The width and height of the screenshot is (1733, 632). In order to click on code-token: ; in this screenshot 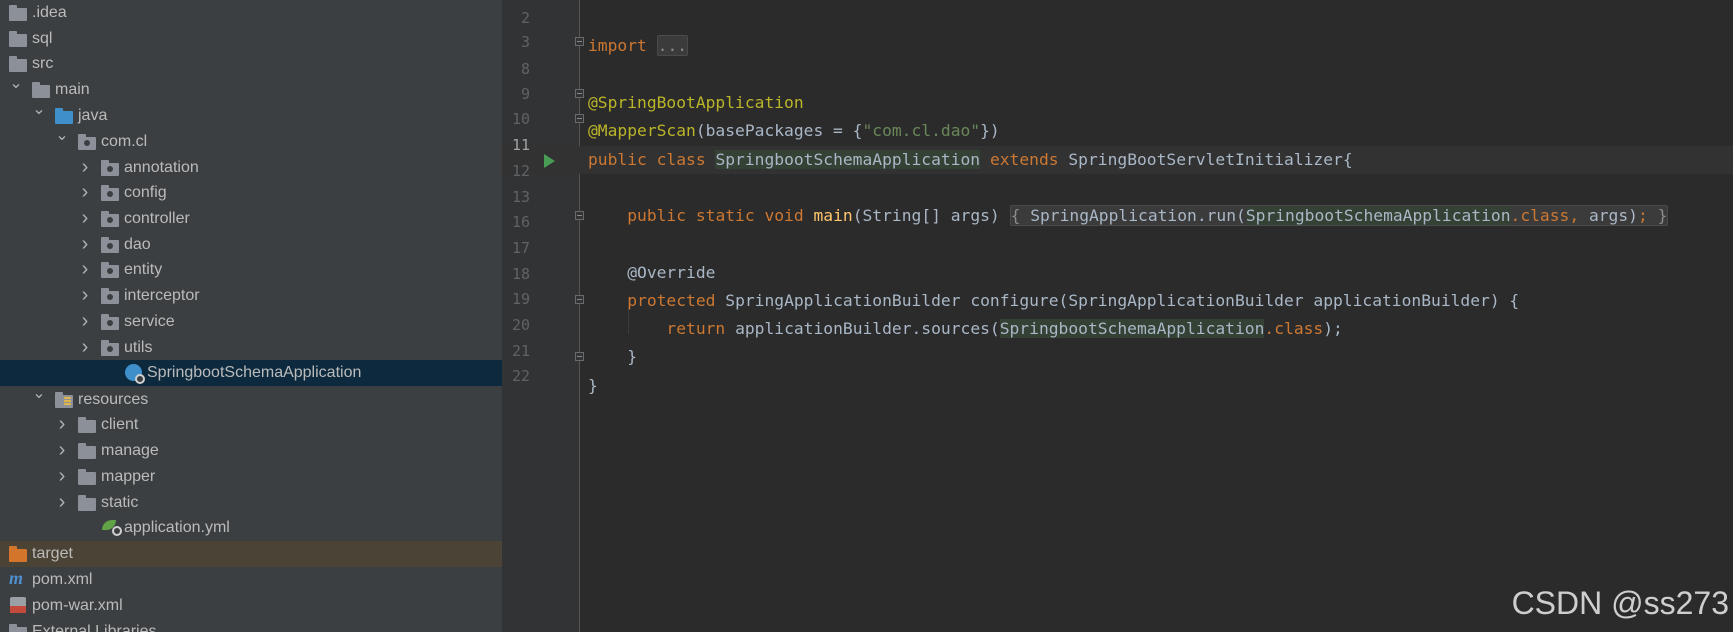, I will do `click(1642, 215)`.